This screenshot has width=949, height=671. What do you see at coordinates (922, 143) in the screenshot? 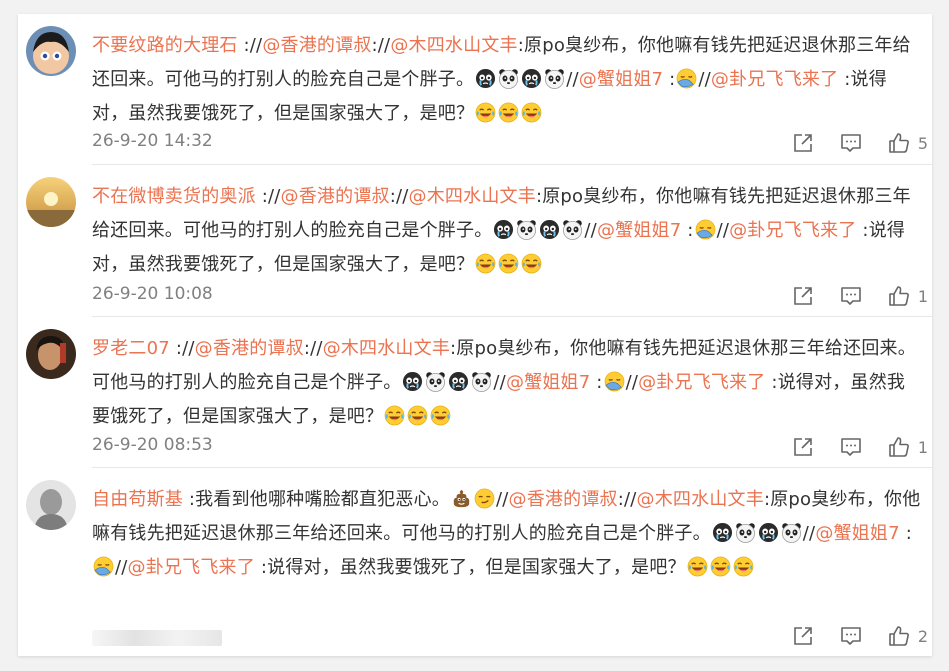
I see `like-count: 5` at bounding box center [922, 143].